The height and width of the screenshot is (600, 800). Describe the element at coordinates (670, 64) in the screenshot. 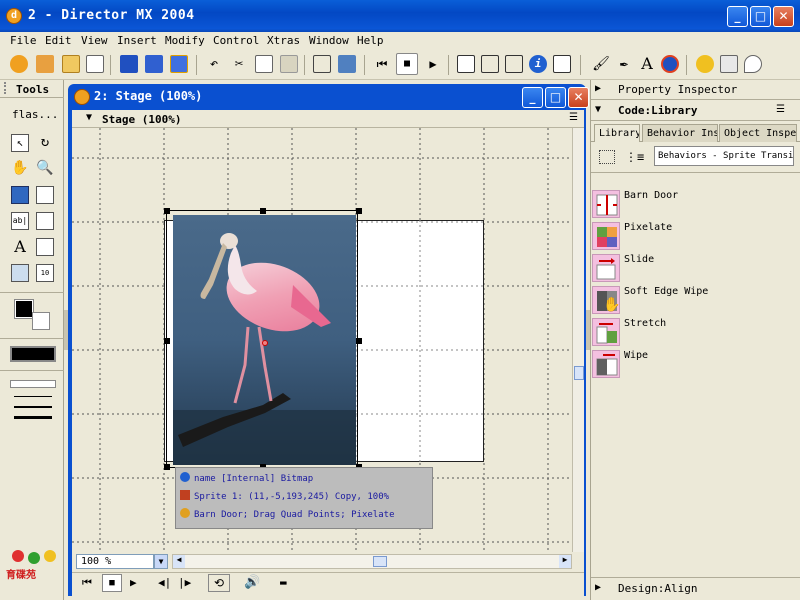

I see `shockwave-3d-icon` at that location.